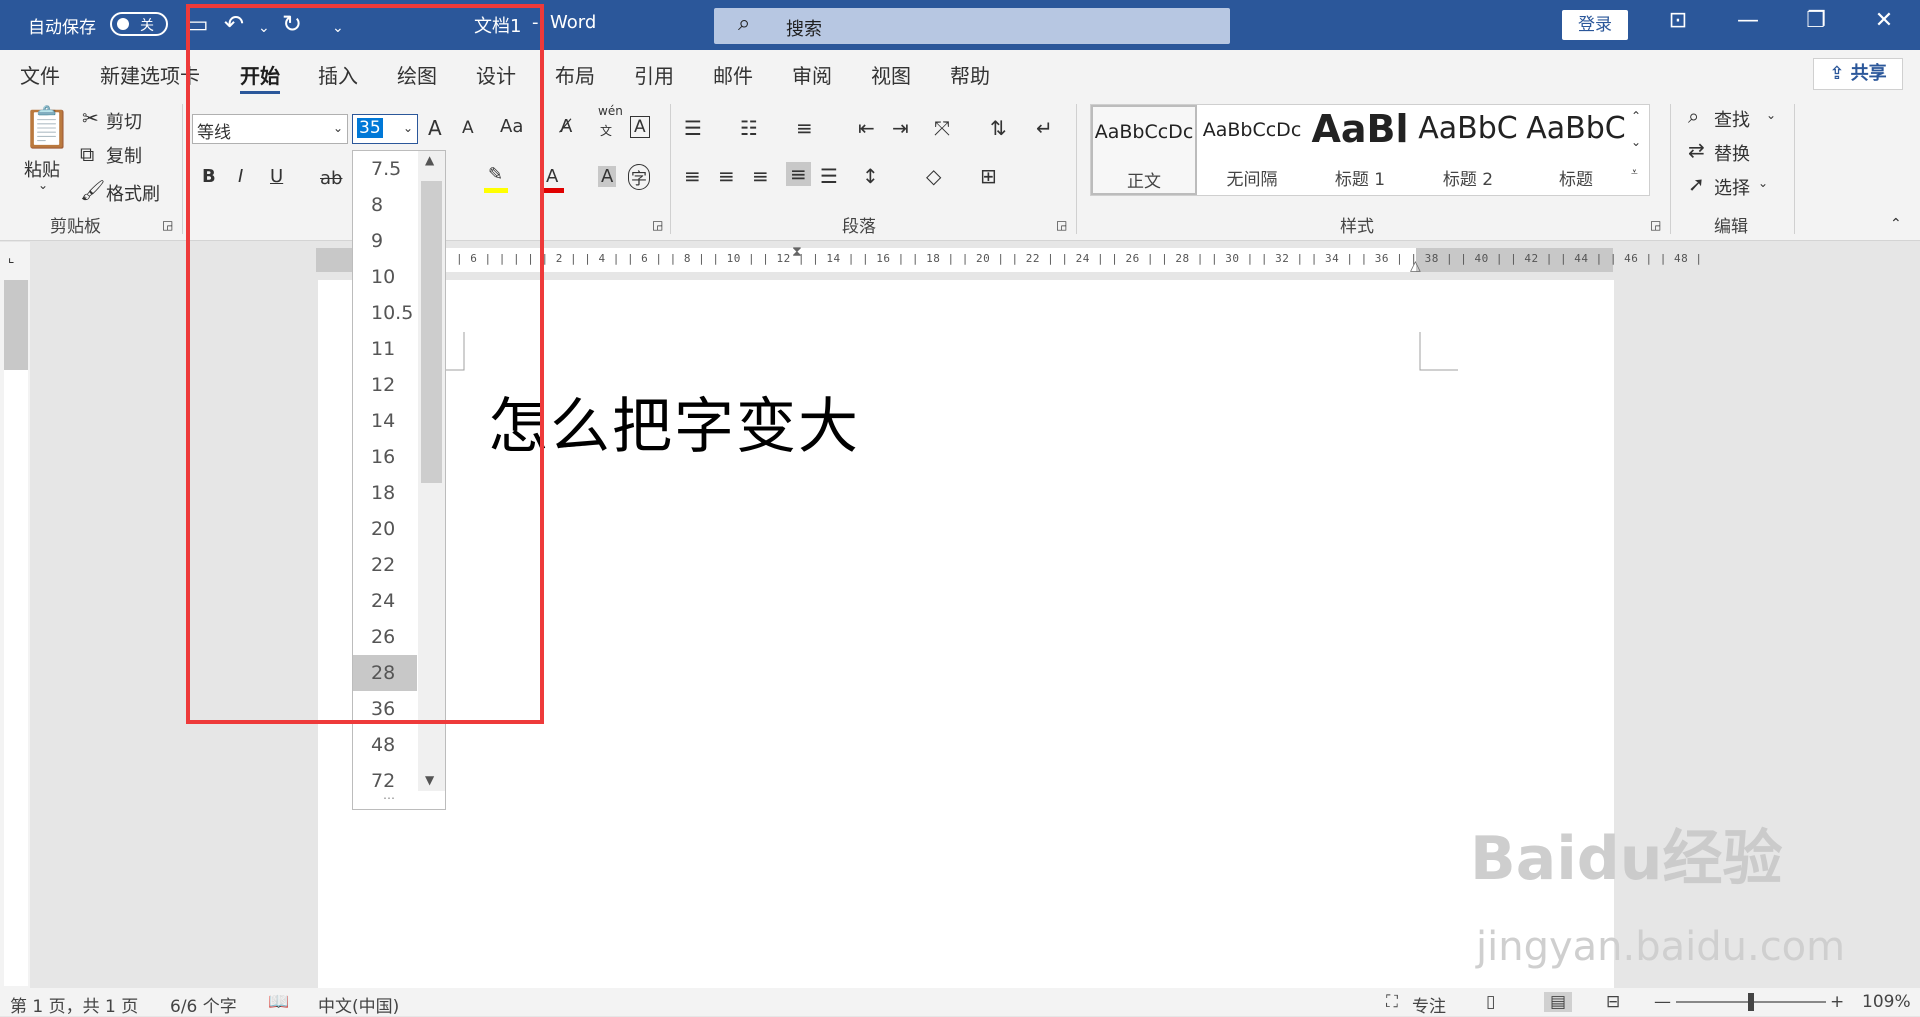 The height and width of the screenshot is (1017, 1920). What do you see at coordinates (1360, 129) in the screenshot?
I see `style-preview: AaBl` at bounding box center [1360, 129].